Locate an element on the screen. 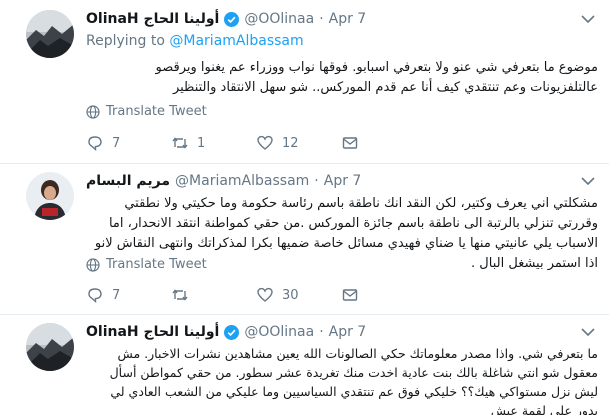  retweet-button is located at coordinates (213, 295).